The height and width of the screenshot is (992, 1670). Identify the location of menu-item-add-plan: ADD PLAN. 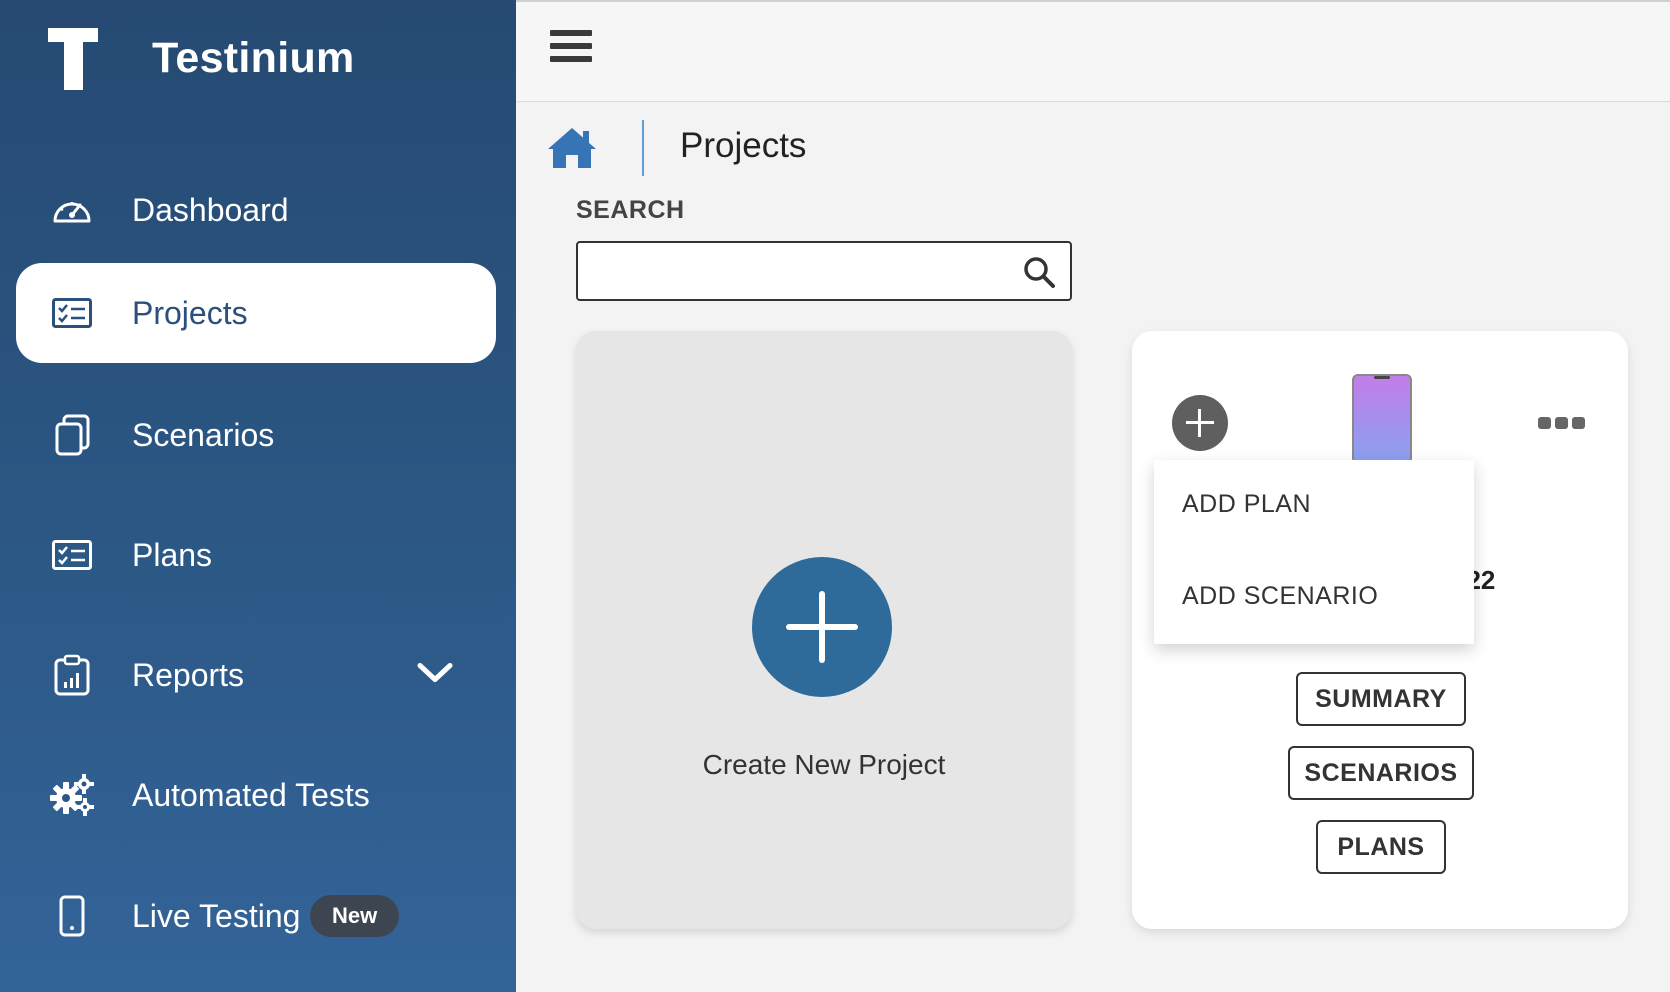
(1246, 504).